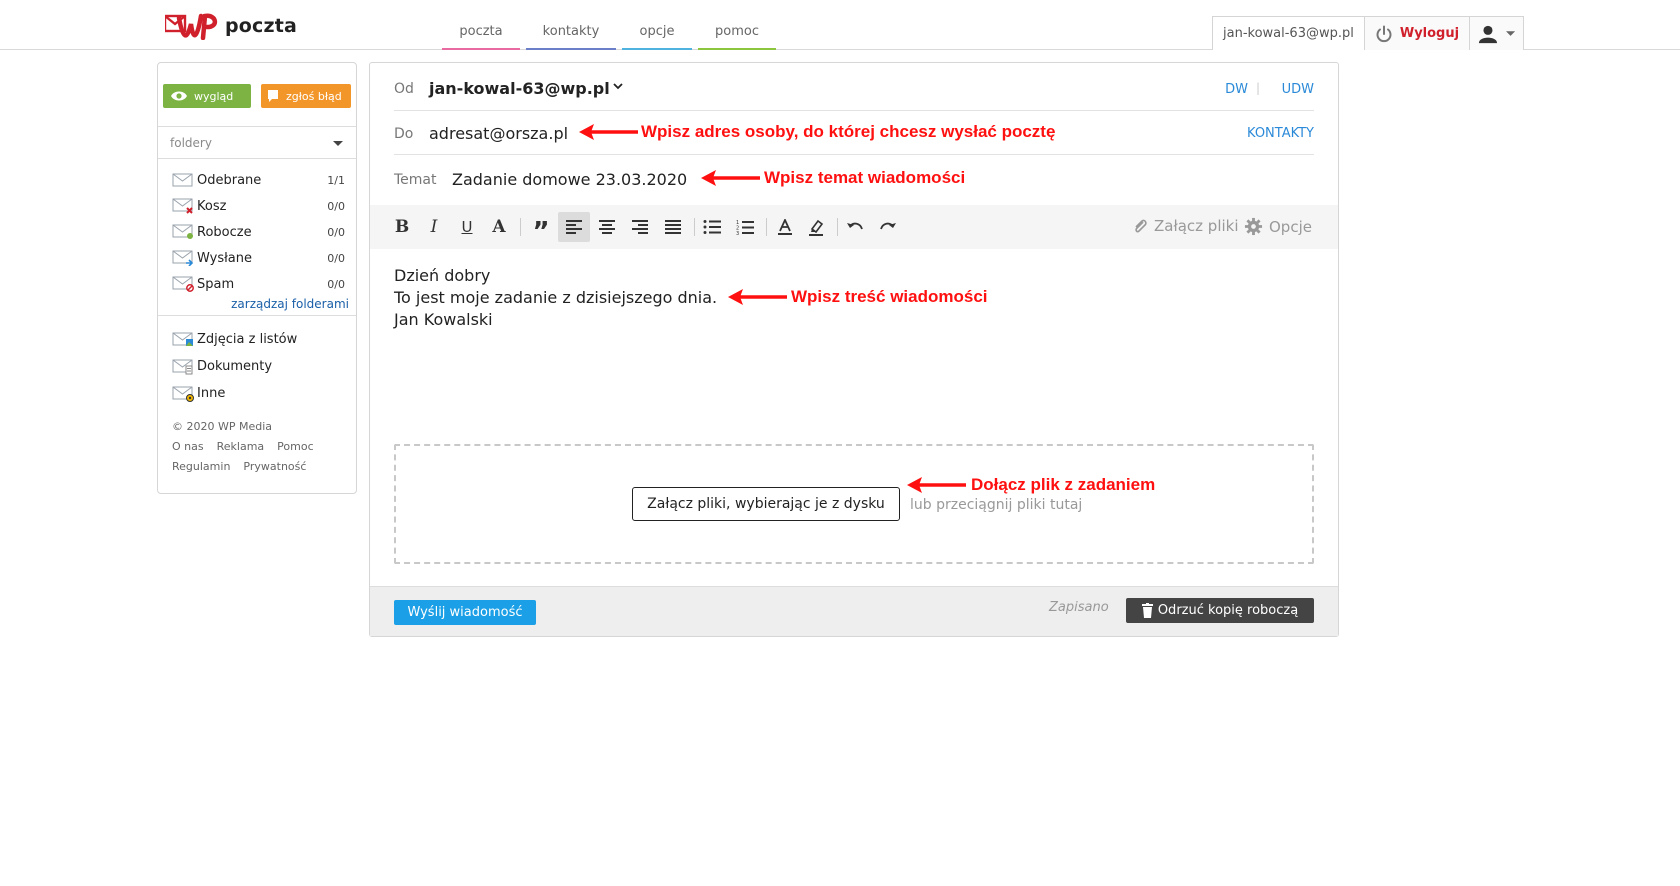 Image resolution: width=1680 pixels, height=886 pixels. I want to click on options-button: Opcje, so click(1278, 226).